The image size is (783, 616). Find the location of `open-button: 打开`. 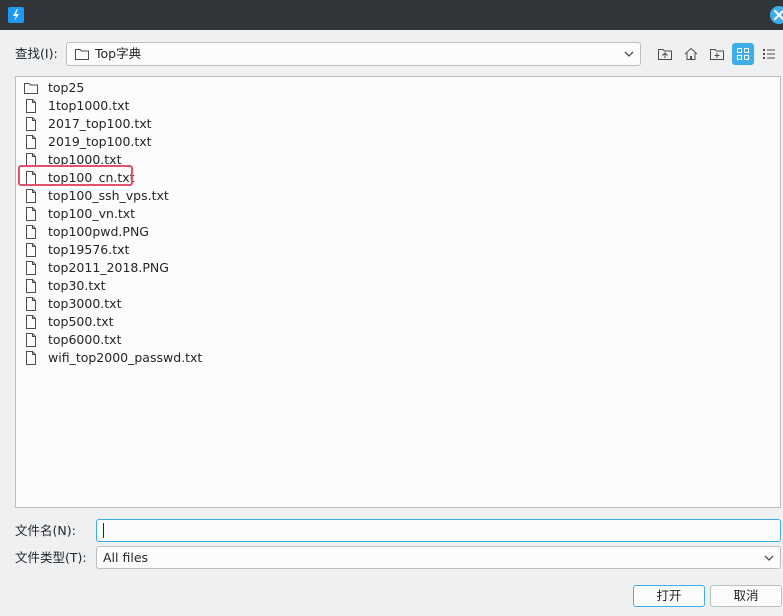

open-button: 打开 is located at coordinates (669, 596).